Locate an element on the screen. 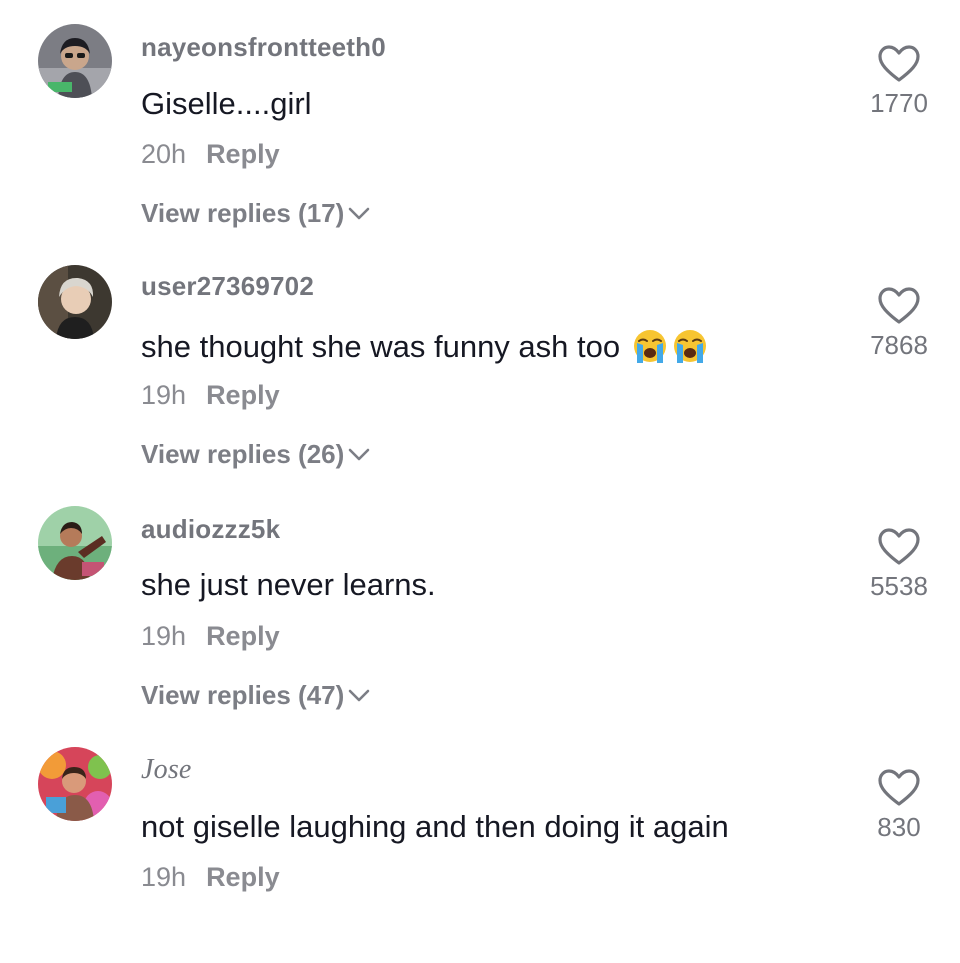 The height and width of the screenshot is (963, 960). like-button: 5538 is located at coordinates (899, 564).